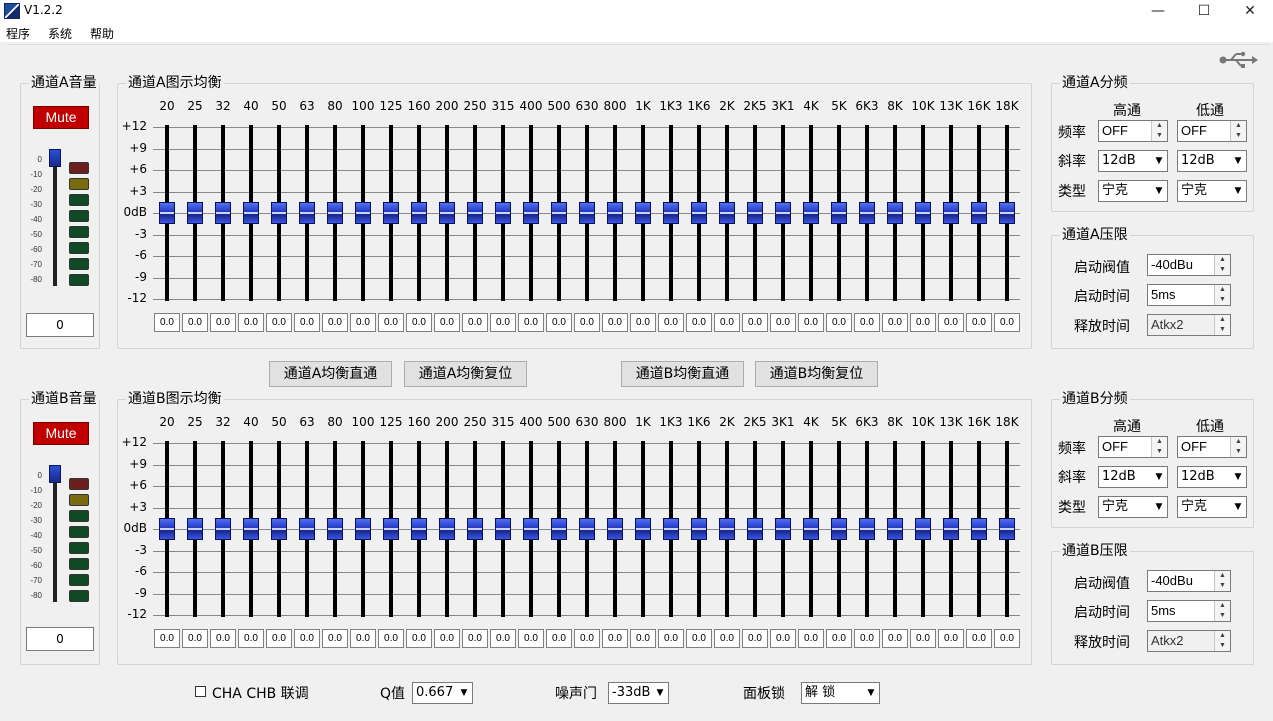 The image size is (1273, 721). What do you see at coordinates (1250, 11) in the screenshot?
I see `close-button: ✕` at bounding box center [1250, 11].